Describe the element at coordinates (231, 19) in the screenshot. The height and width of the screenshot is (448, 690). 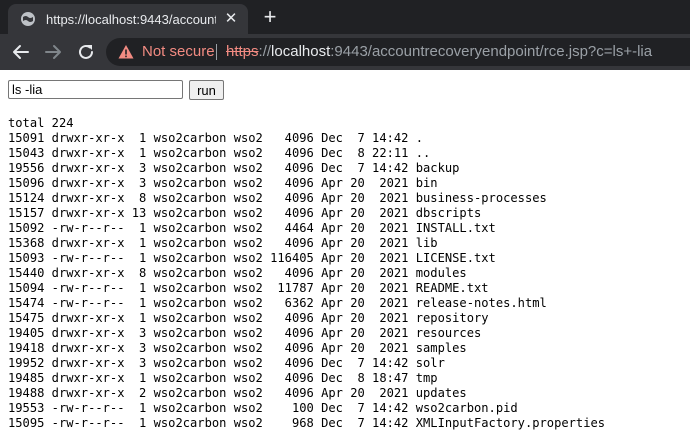
I see `close-tab-icon: ✕` at that location.